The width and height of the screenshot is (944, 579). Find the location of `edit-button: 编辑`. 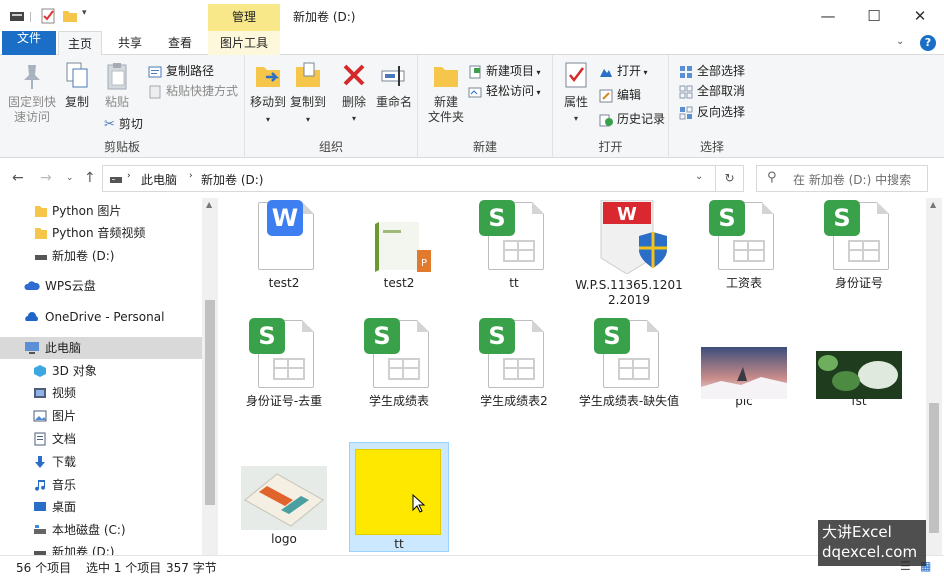

edit-button: 编辑 is located at coordinates (620, 95).